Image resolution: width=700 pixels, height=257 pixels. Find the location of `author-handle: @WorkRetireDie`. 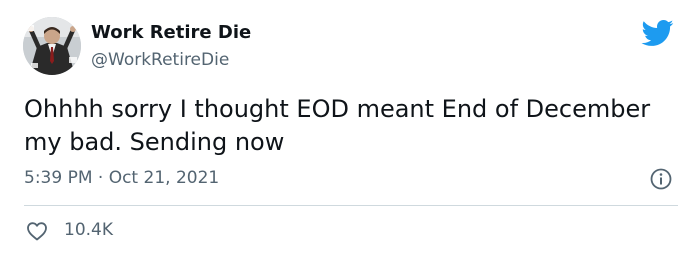

author-handle: @WorkRetireDie is located at coordinates (160, 60).